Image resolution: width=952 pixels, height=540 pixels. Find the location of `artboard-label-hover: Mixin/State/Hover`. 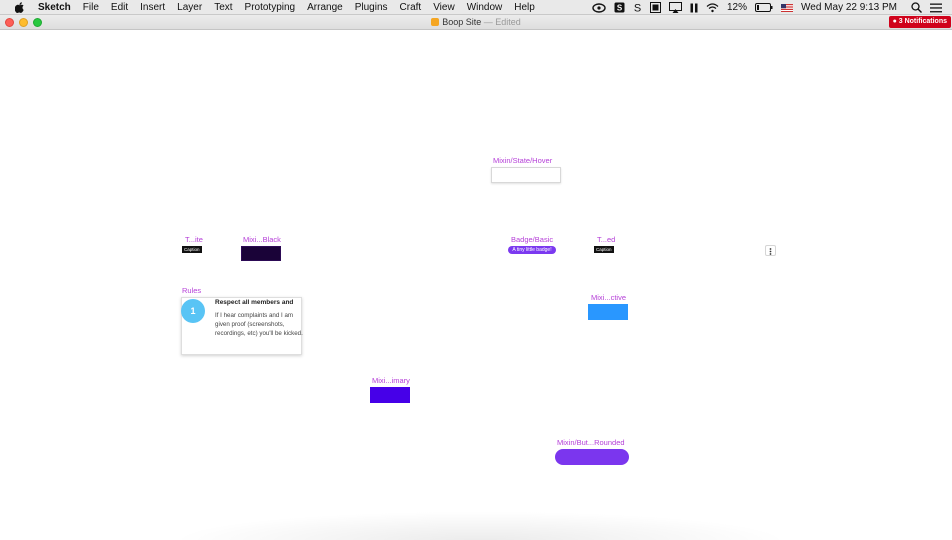

artboard-label-hover: Mixin/State/Hover is located at coordinates (522, 160).